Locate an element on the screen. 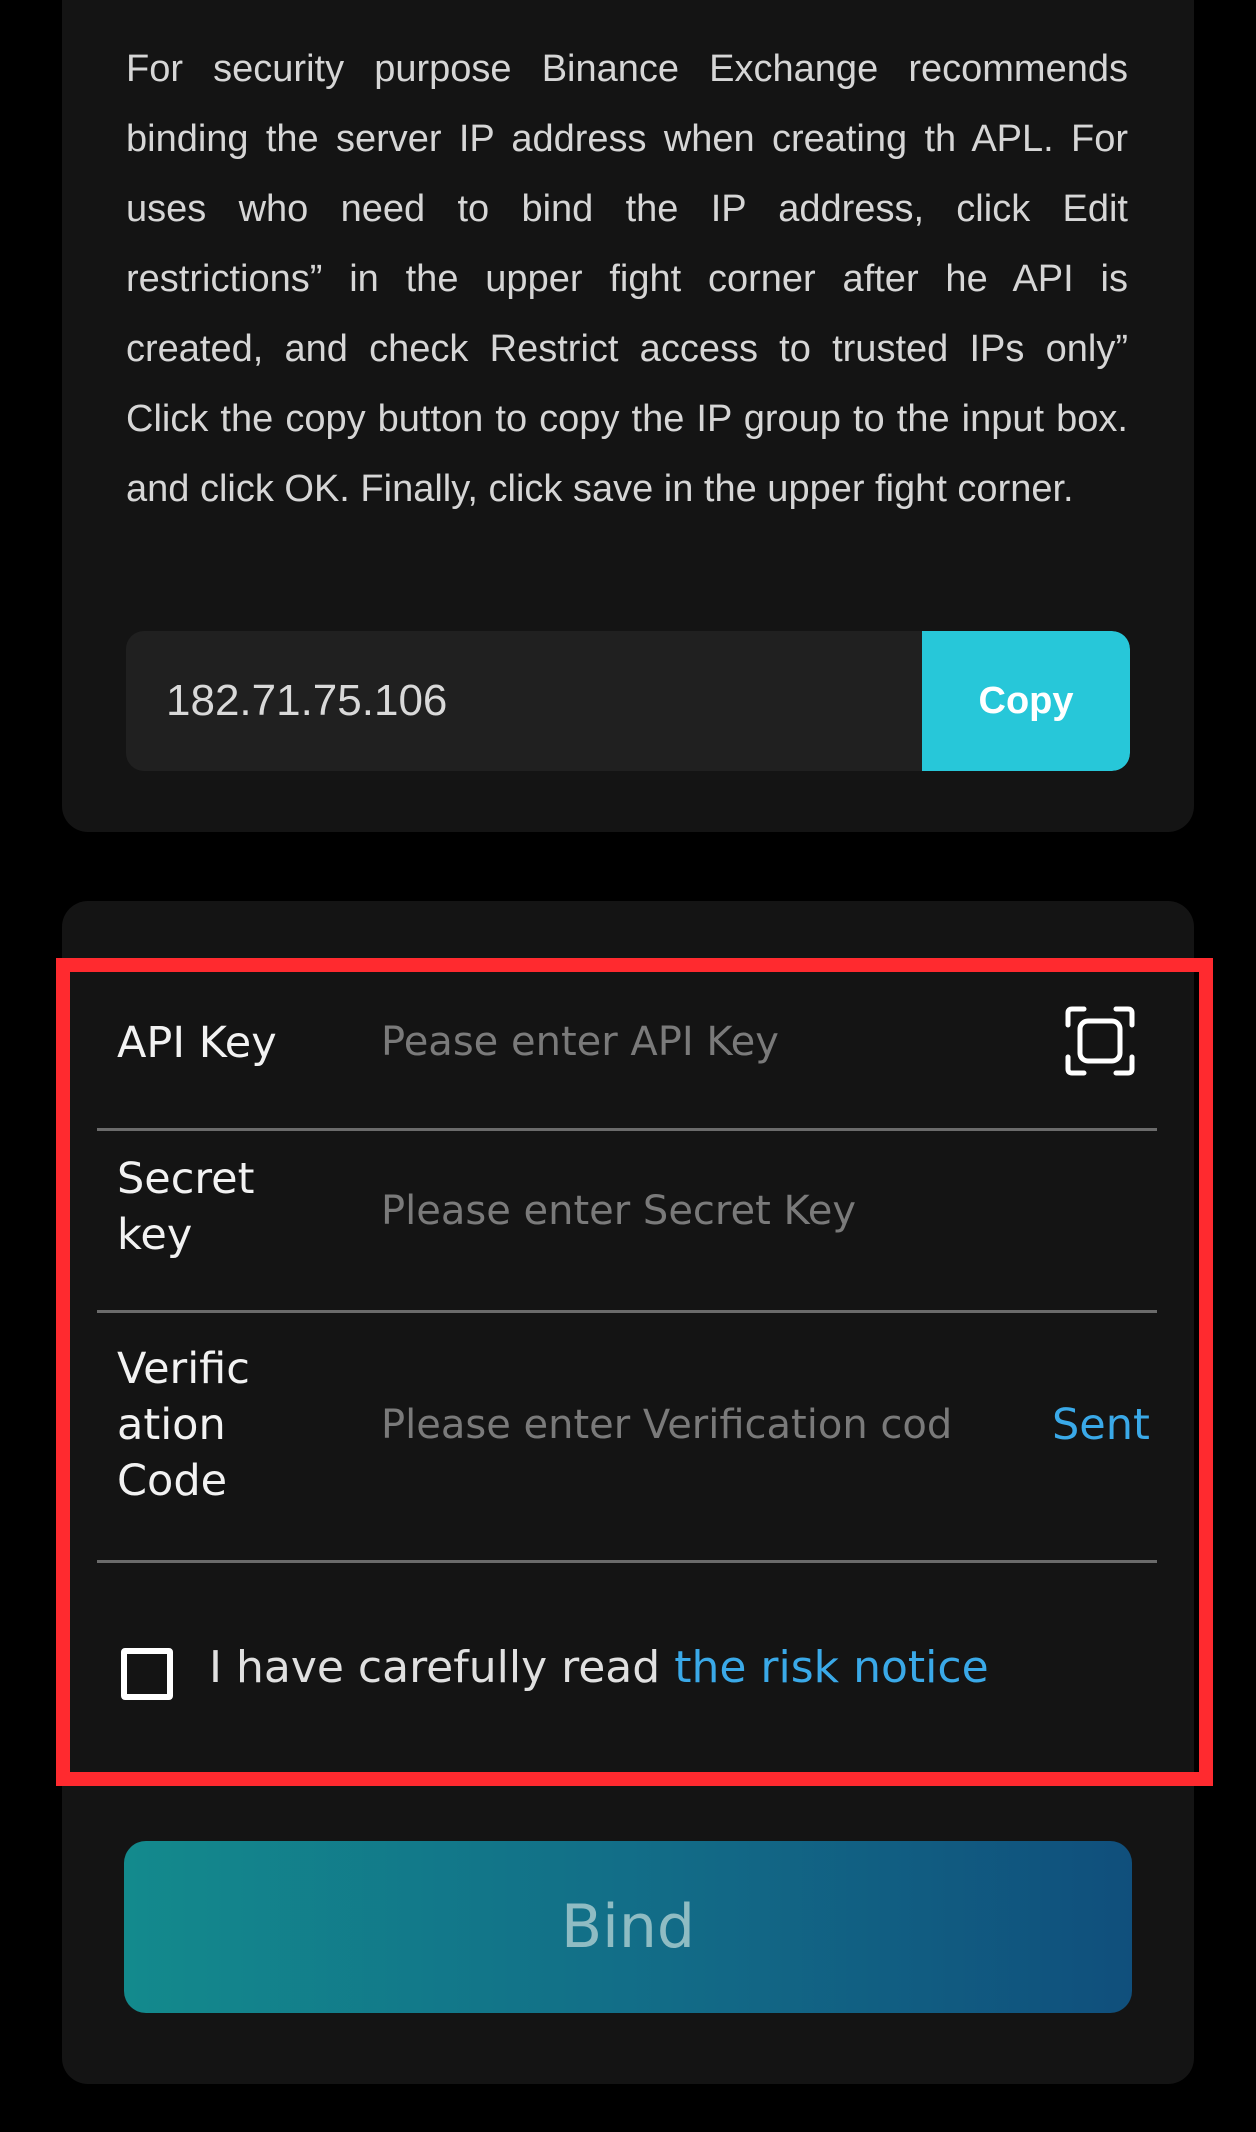 This screenshot has width=1256, height=2132. risk-agreement-row: I have carefully read the risk notice is located at coordinates (621, 1670).